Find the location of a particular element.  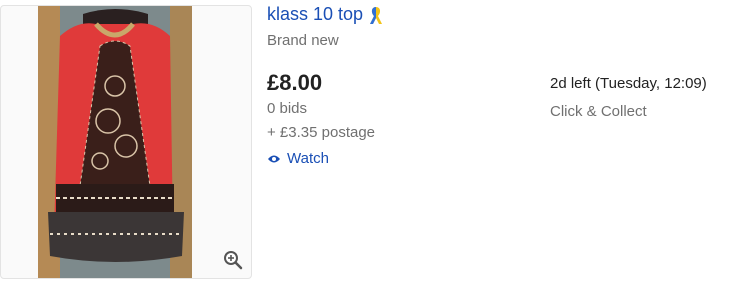

price: £8.00 is located at coordinates (295, 82).